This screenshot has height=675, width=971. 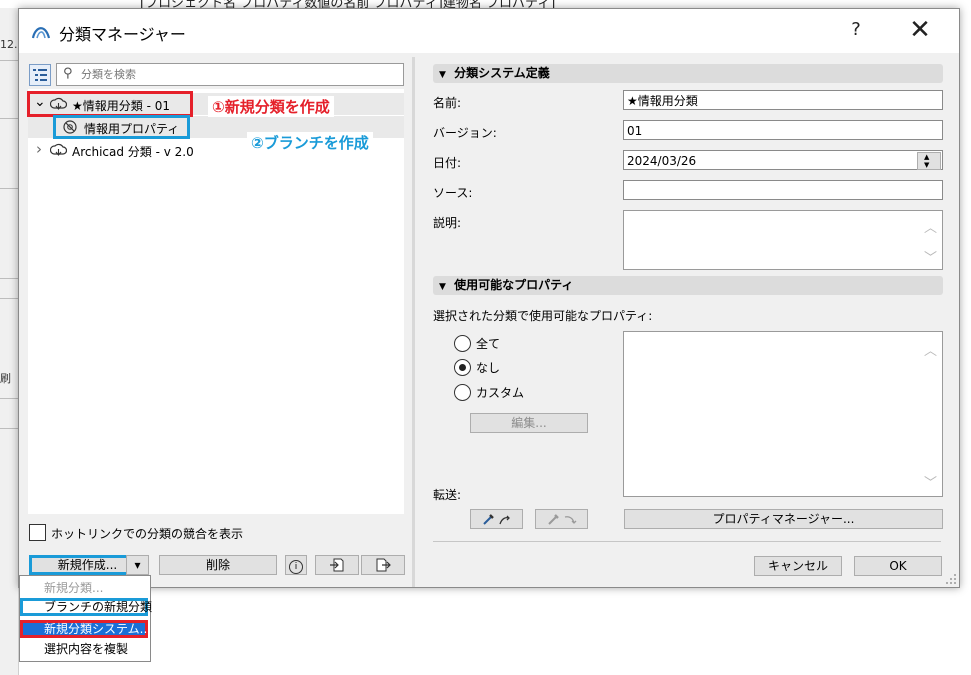 I want to click on background-left-text: 刷, so click(x=5, y=378).